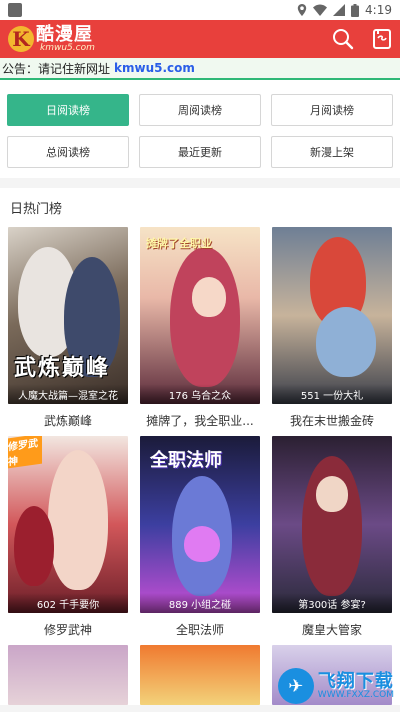 The height and width of the screenshot is (712, 400). Describe the element at coordinates (200, 10) in the screenshot. I see `status-bar: 4:19` at that location.